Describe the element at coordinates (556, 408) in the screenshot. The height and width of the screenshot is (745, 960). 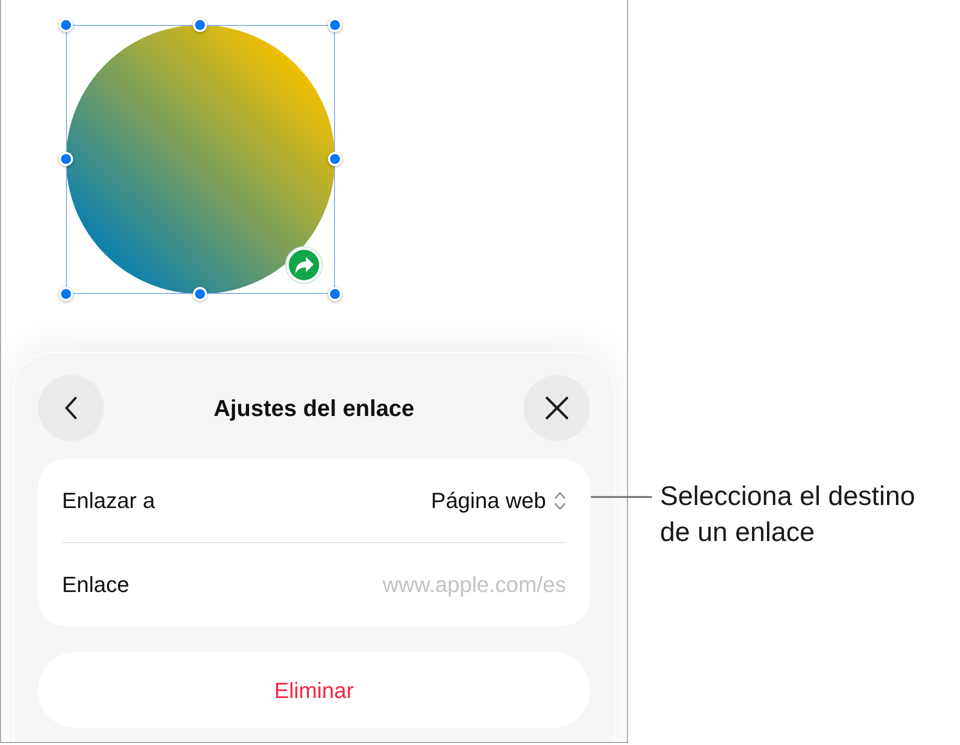
I see `close-icon` at that location.